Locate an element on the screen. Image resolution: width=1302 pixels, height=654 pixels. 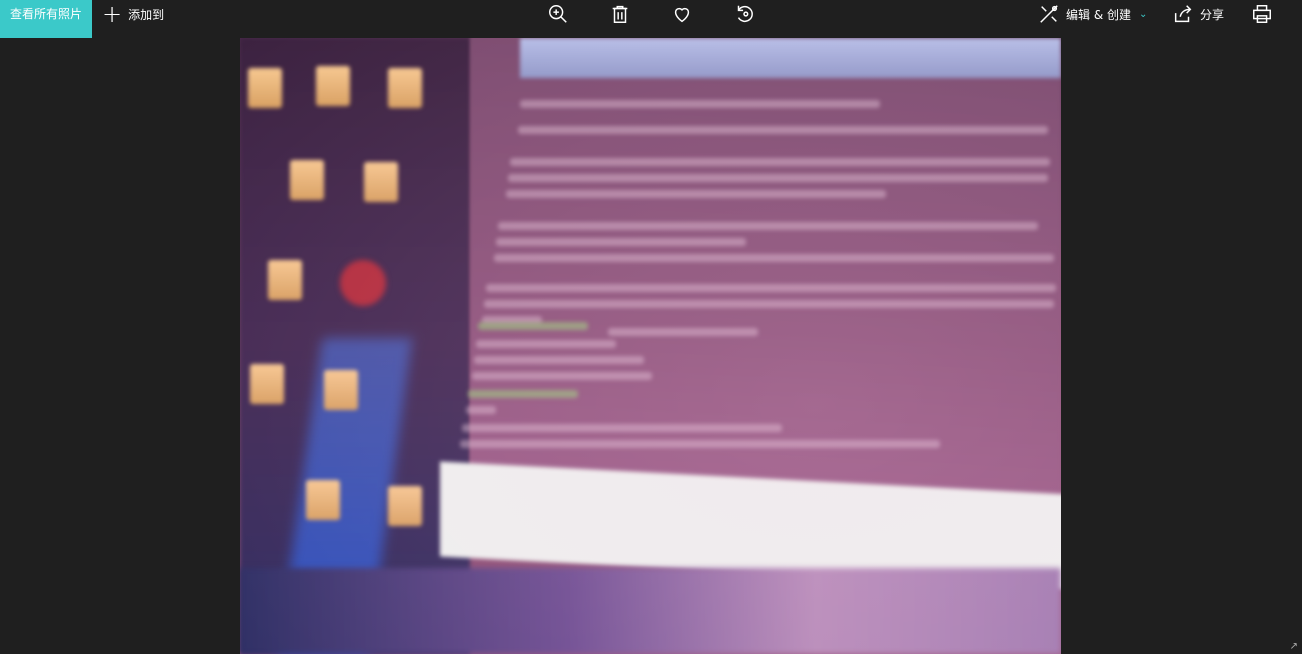
top-toolbar: 查看所有照片 + 添加到 编辑 & 创建 ⌄ 分享 is located at coordinates (651, 19).